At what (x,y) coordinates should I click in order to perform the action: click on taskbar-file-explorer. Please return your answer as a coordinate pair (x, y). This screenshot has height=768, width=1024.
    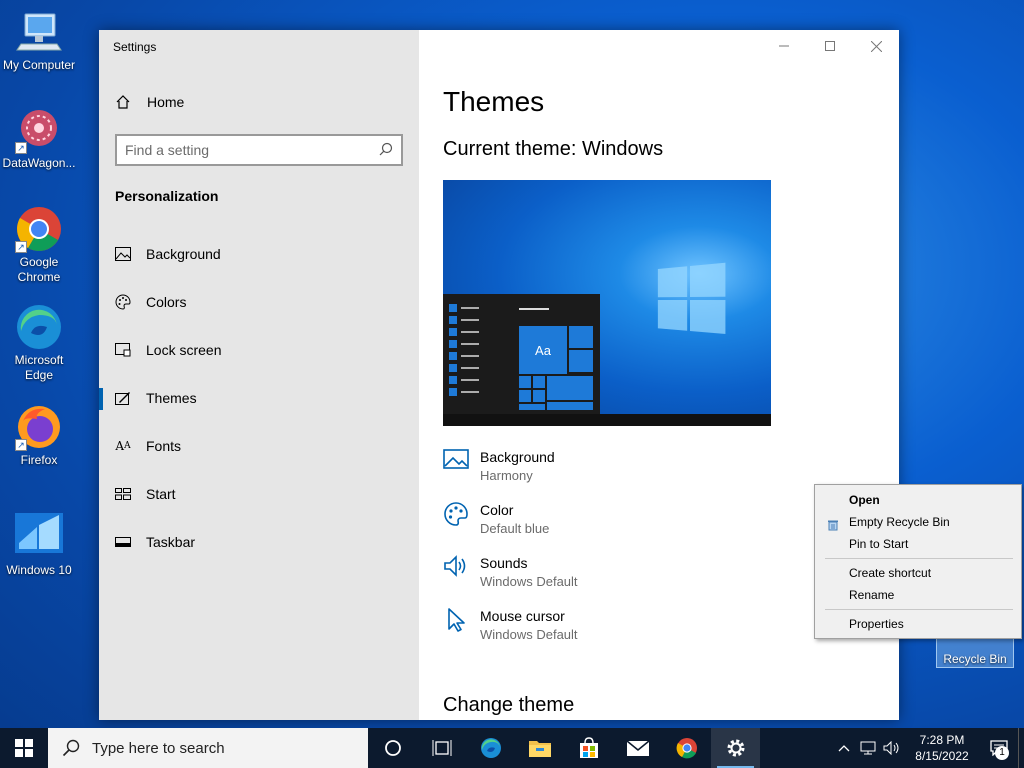
    Looking at the image, I should click on (539, 748).